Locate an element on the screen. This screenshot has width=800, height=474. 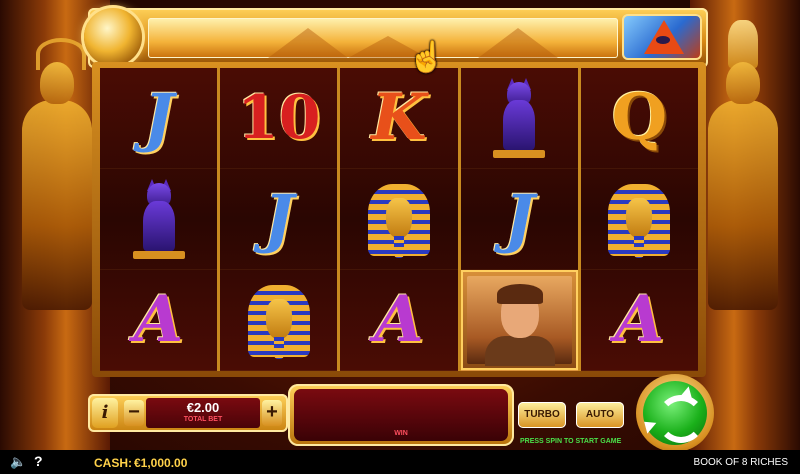
bet-increase-button: + is located at coordinates (272, 413).